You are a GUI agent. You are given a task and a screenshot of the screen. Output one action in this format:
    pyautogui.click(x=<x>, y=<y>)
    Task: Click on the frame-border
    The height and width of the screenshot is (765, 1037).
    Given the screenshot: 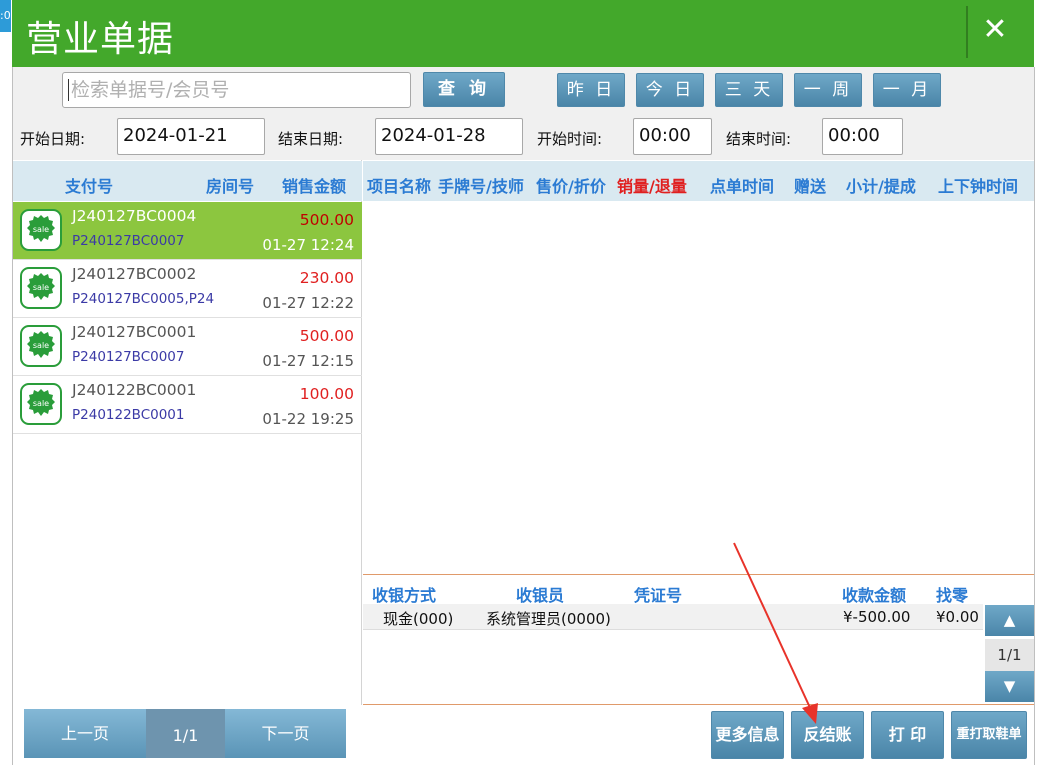 What is the action you would take?
    pyautogui.click(x=1034, y=416)
    